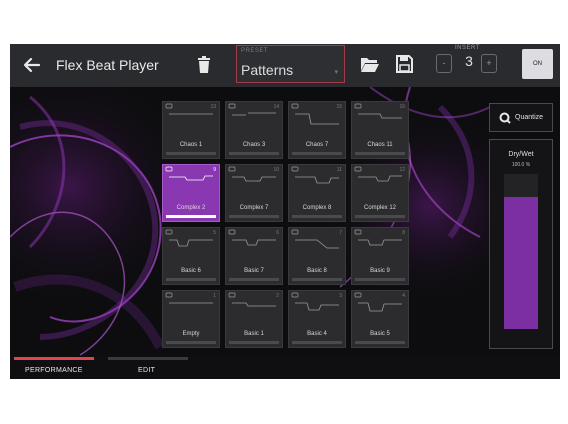 This screenshot has height=424, width=568. What do you see at coordinates (317, 130) in the screenshot?
I see `pattern-pad: 15 Chaos 7` at bounding box center [317, 130].